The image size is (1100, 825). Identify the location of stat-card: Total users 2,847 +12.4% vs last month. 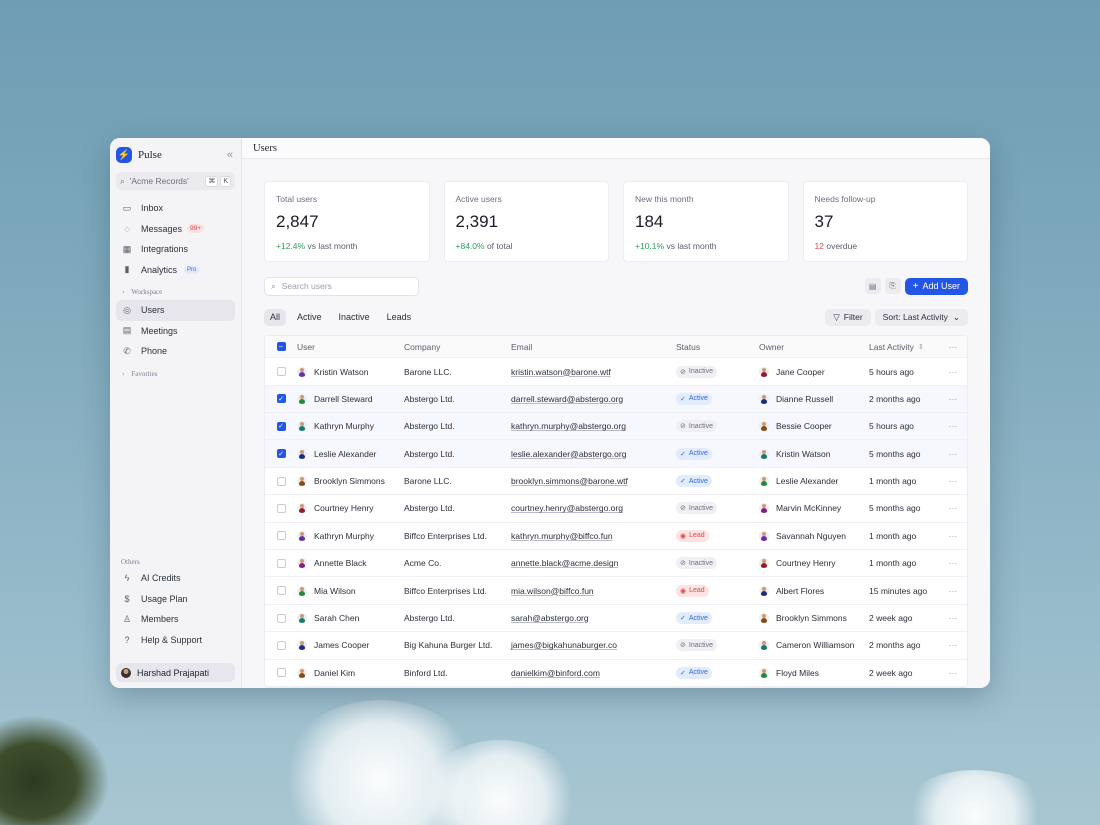
(347, 222).